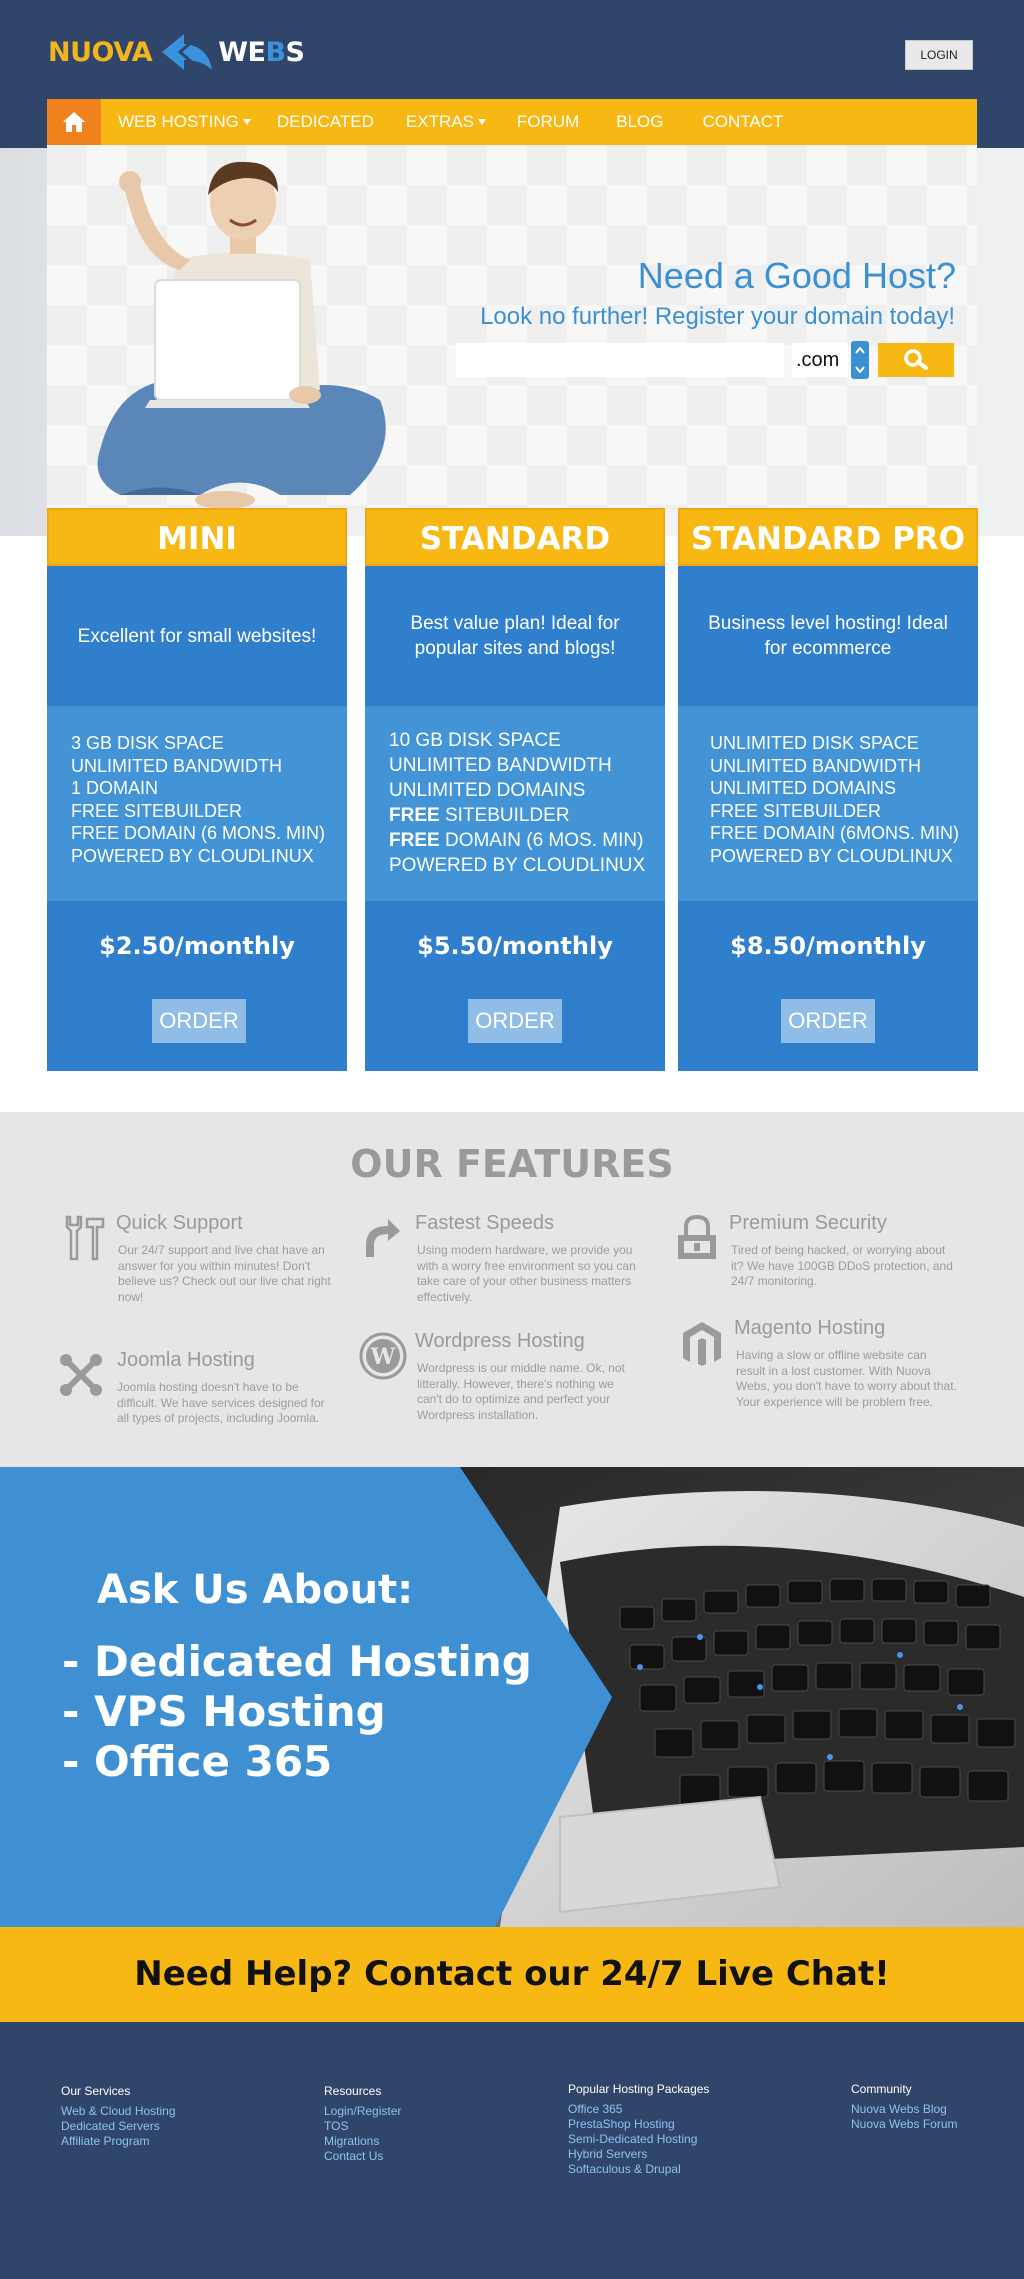 This screenshot has width=1024, height=2279. What do you see at coordinates (362, 2141) in the screenshot?
I see `footer-link: Migrations` at bounding box center [362, 2141].